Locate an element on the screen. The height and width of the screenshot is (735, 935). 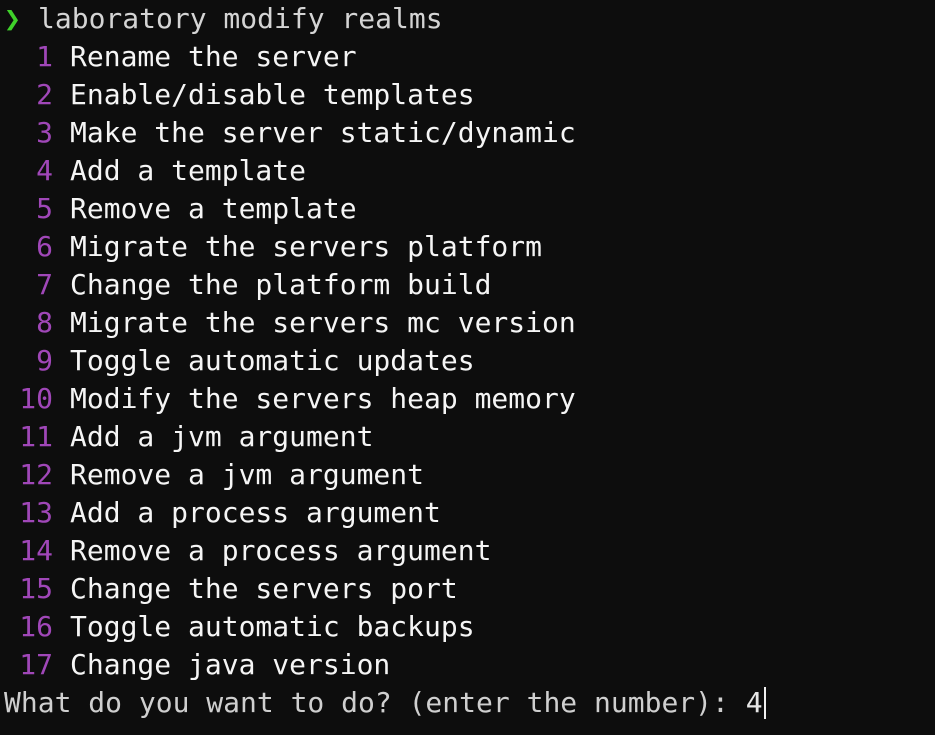
menu-option-automatic-backups: 16 Toggle automatic backups is located at coordinates (469, 627).